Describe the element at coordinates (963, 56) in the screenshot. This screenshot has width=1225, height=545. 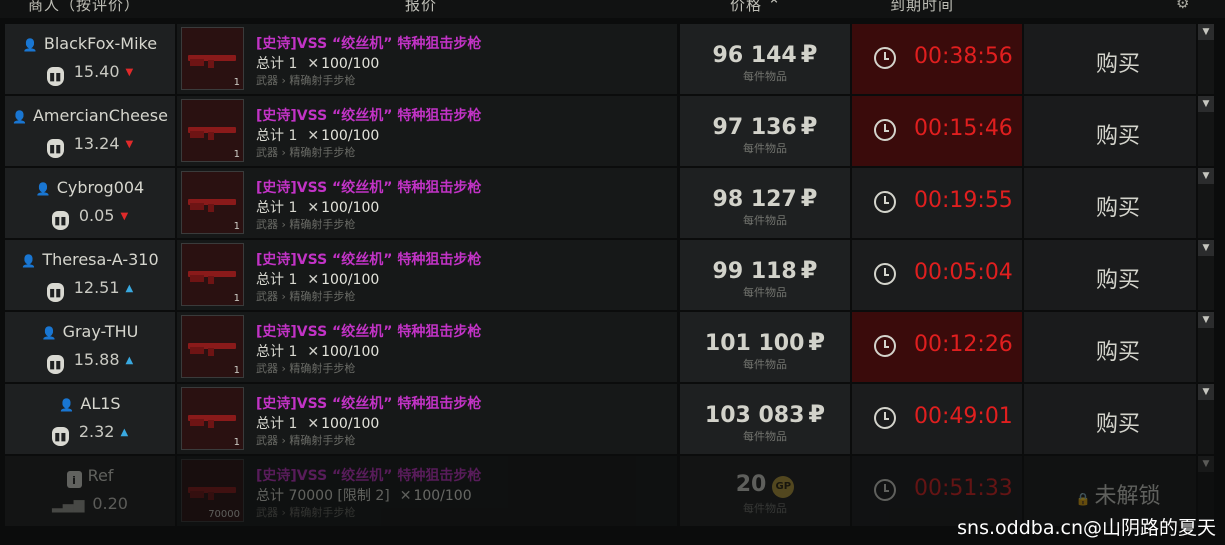
I see `expiry-timer: 00:38:56` at that location.